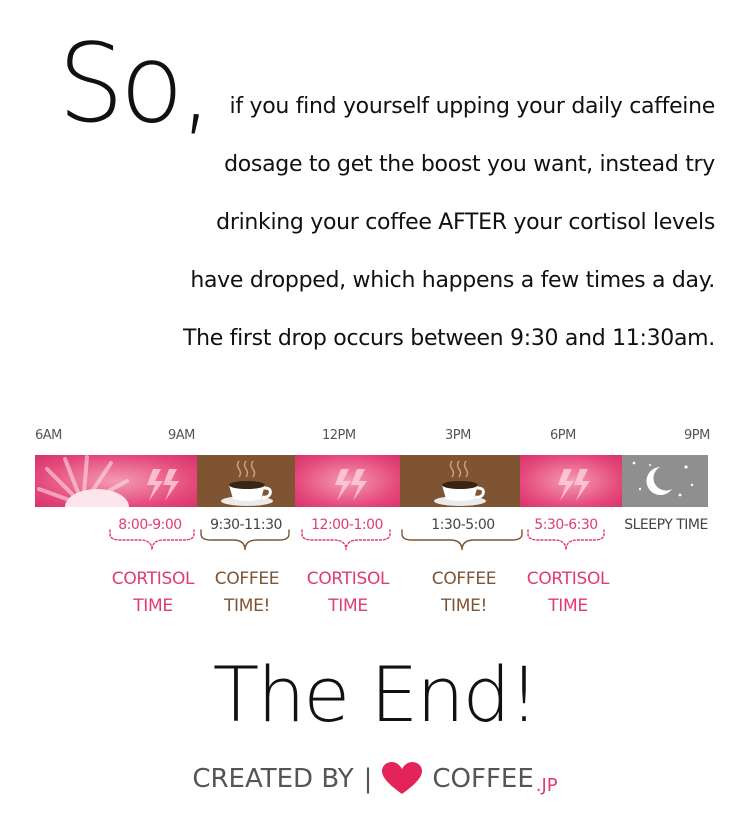 The width and height of the screenshot is (750, 820). I want to click on tick-label-9am: 9AM, so click(181, 435).